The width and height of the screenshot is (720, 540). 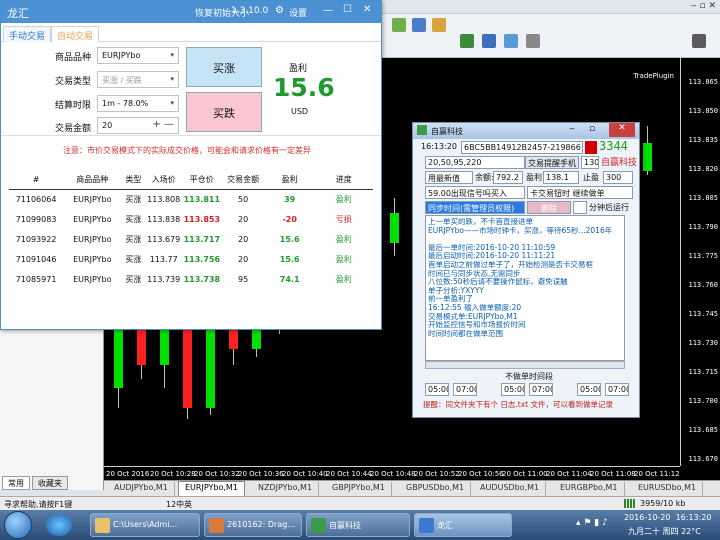 I want to click on tab-manual: 手动交易, so click(x=27, y=34).